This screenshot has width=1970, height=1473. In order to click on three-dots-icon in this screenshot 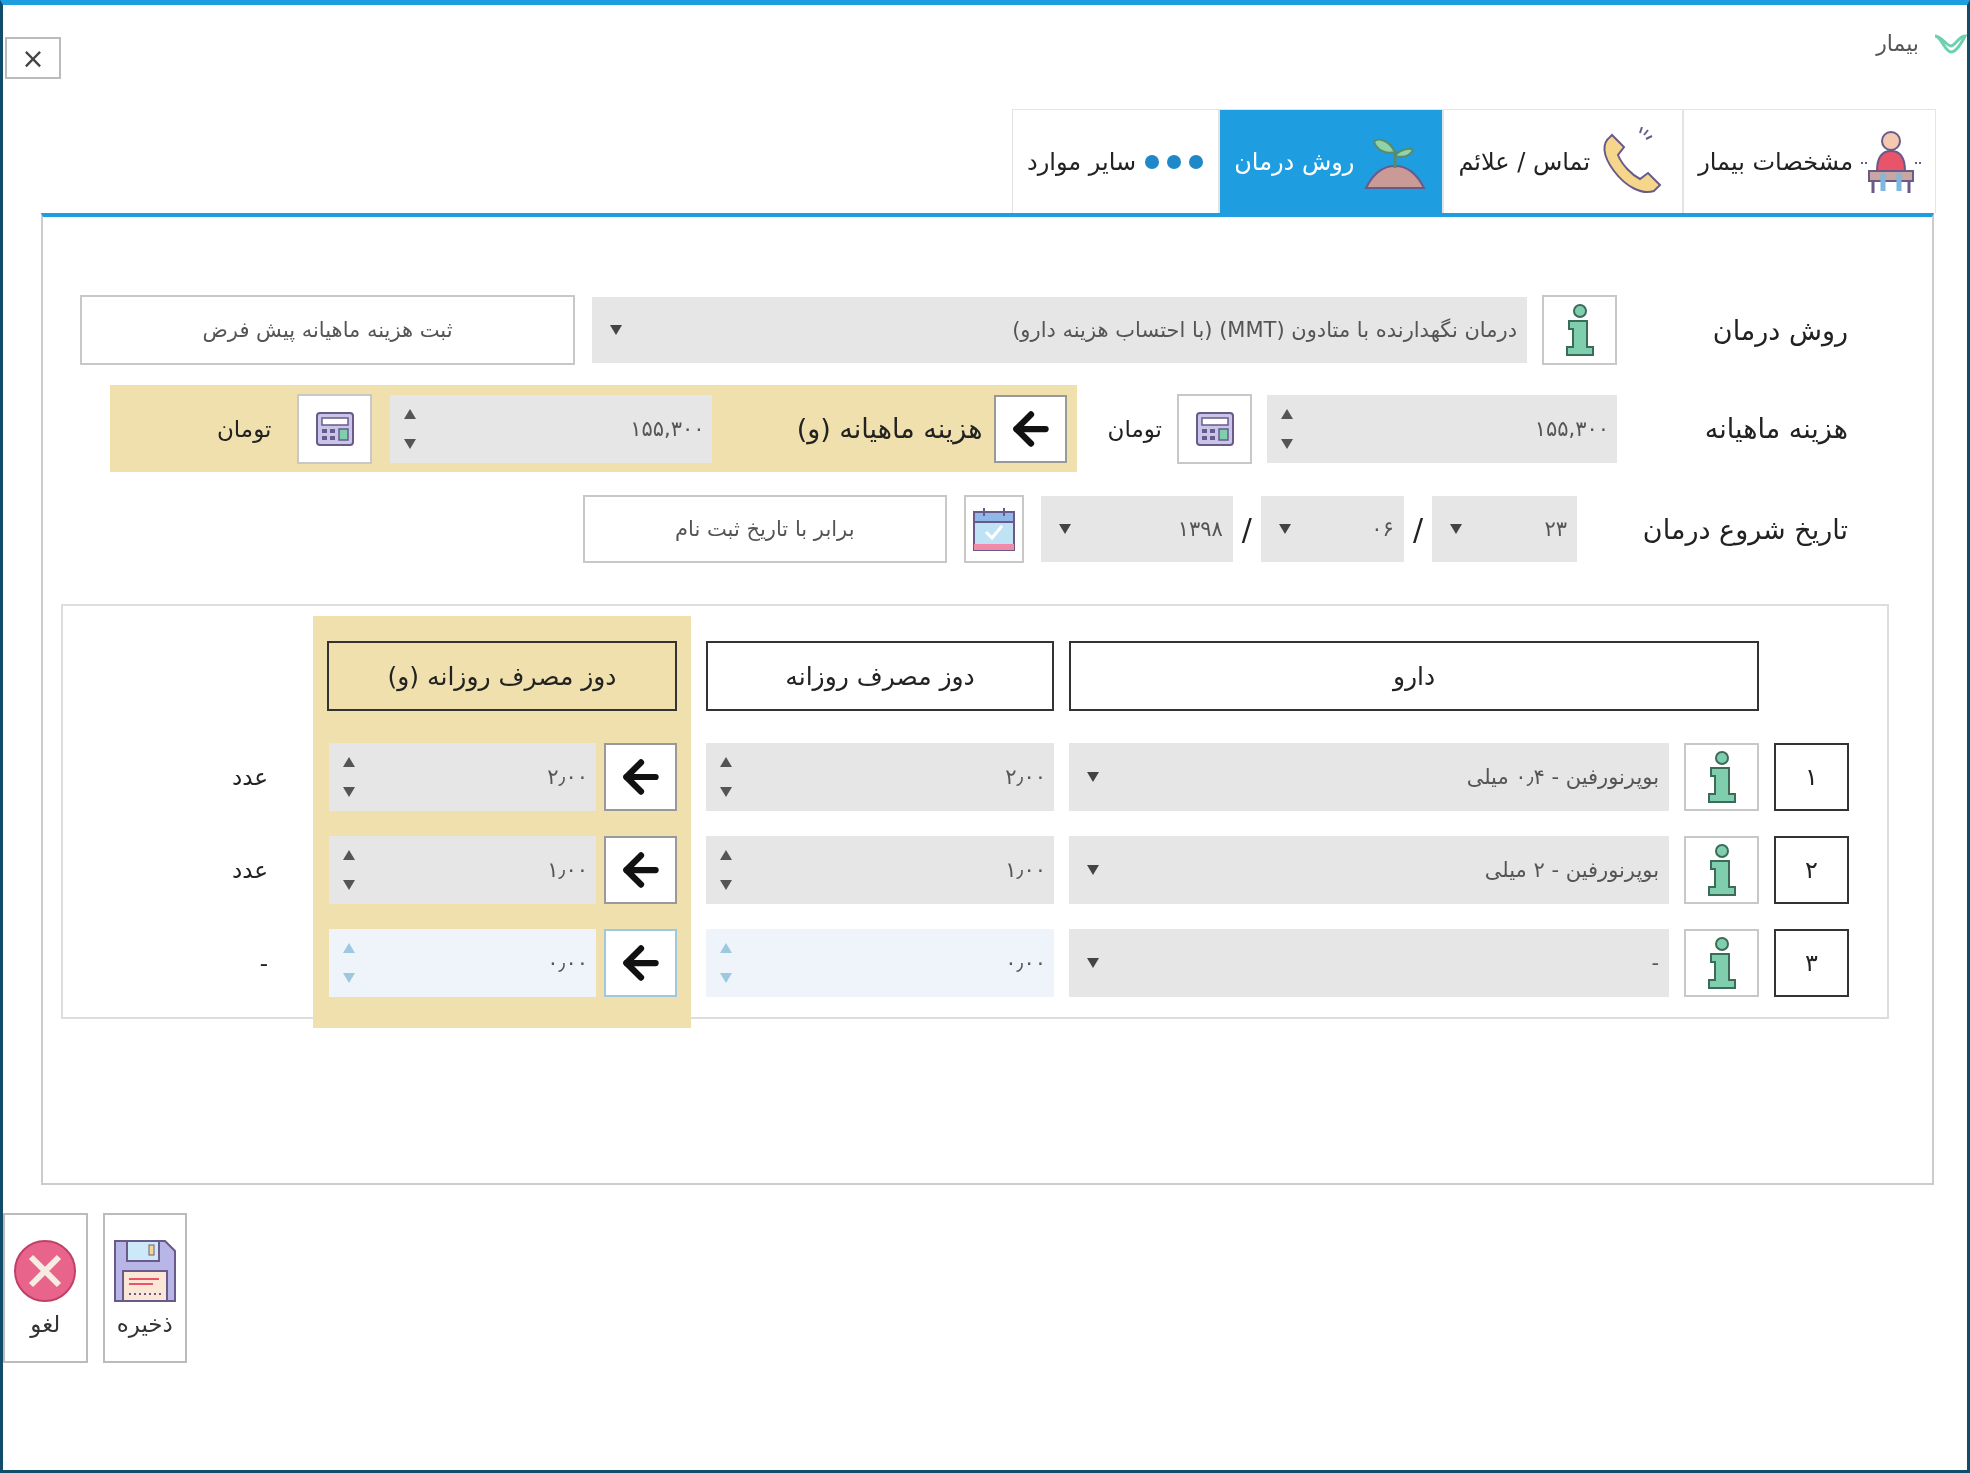, I will do `click(1174, 161)`.